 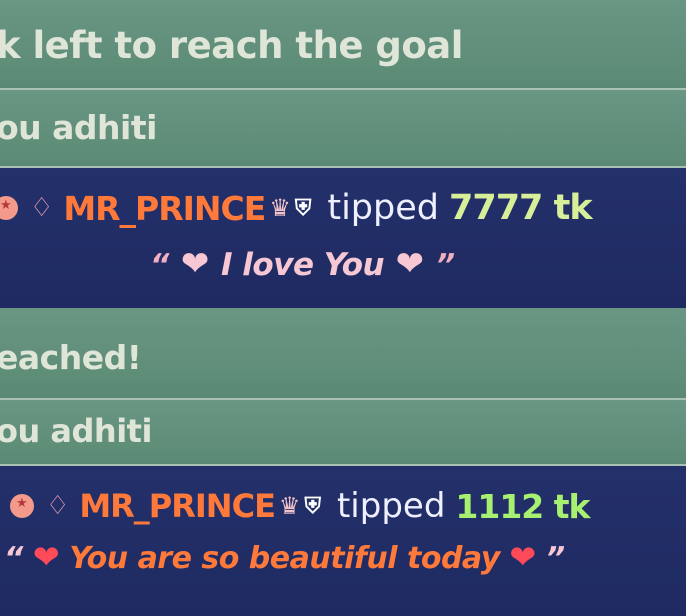 I want to click on tip-header: ♢ MR_PRINCE ♛ ⛨ tipped 1112 tk, so click(x=295, y=506).